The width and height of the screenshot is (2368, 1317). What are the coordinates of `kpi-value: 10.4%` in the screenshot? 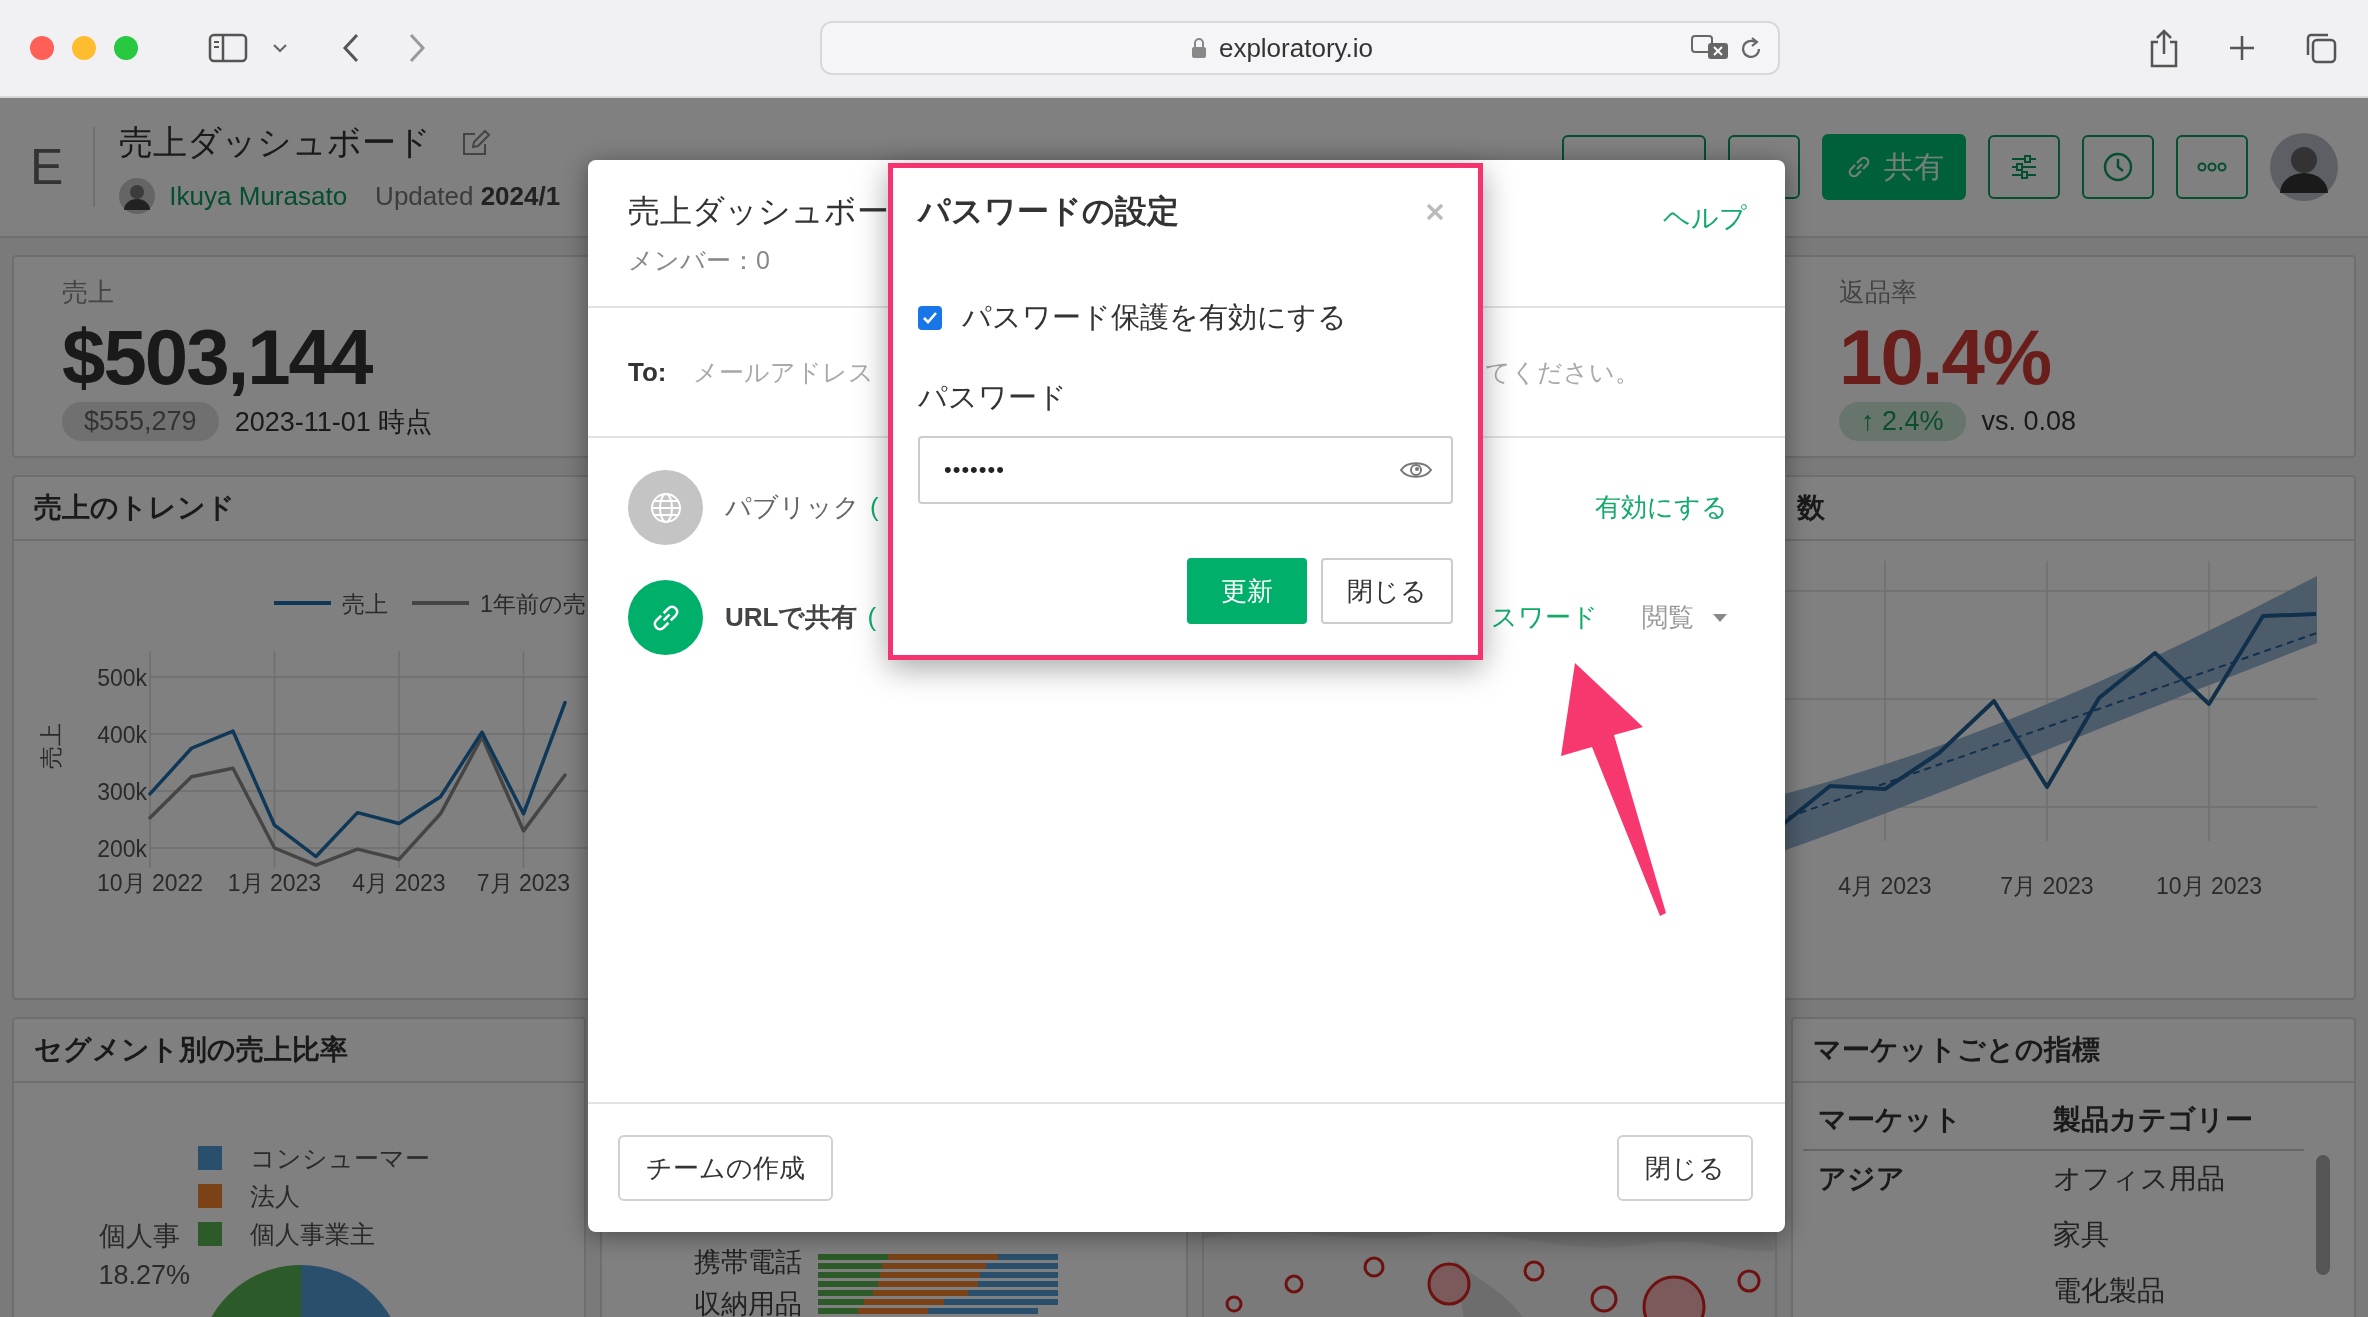 It's located at (1945, 357).